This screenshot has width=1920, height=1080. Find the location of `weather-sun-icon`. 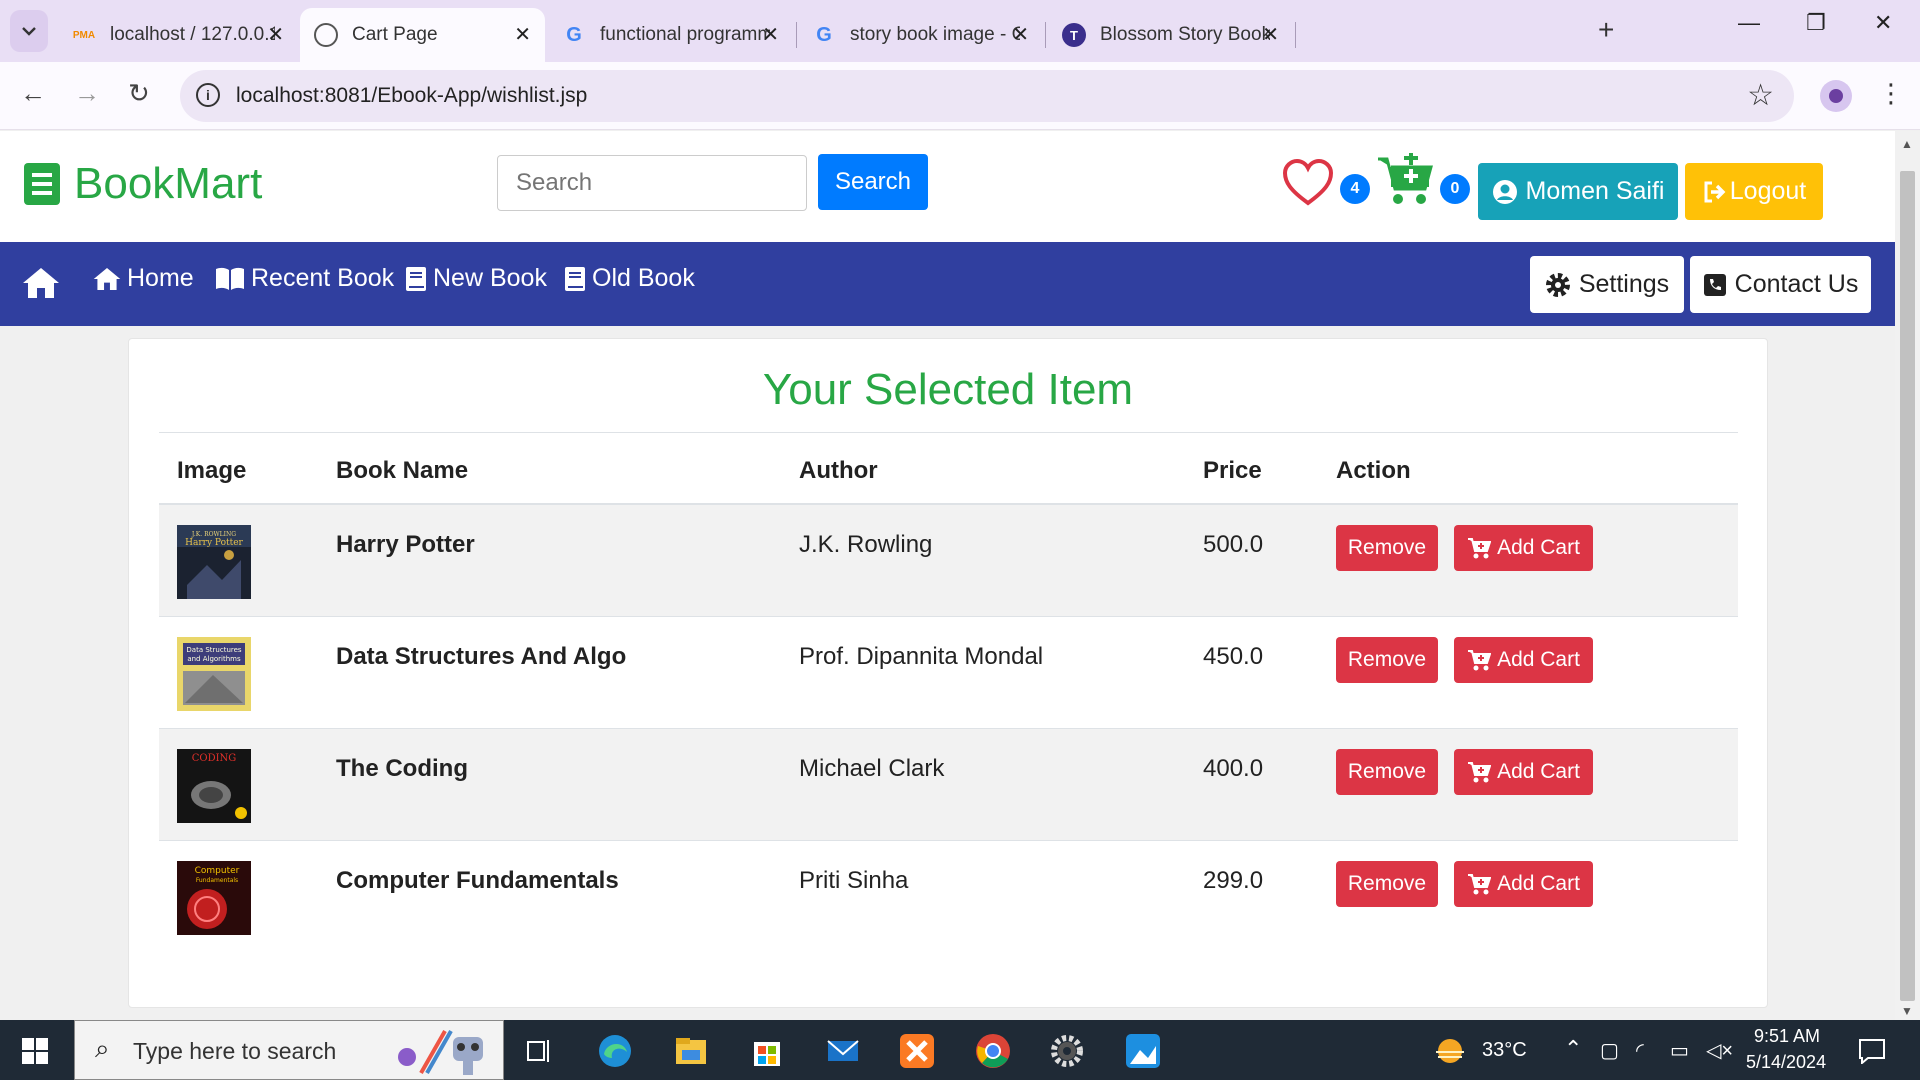

weather-sun-icon is located at coordinates (1450, 1051).